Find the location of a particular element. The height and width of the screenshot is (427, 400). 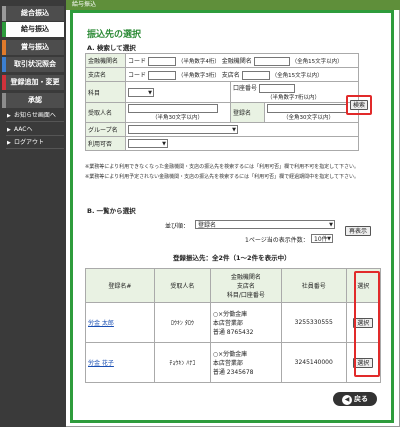

usage-select is located at coordinates (148, 144).